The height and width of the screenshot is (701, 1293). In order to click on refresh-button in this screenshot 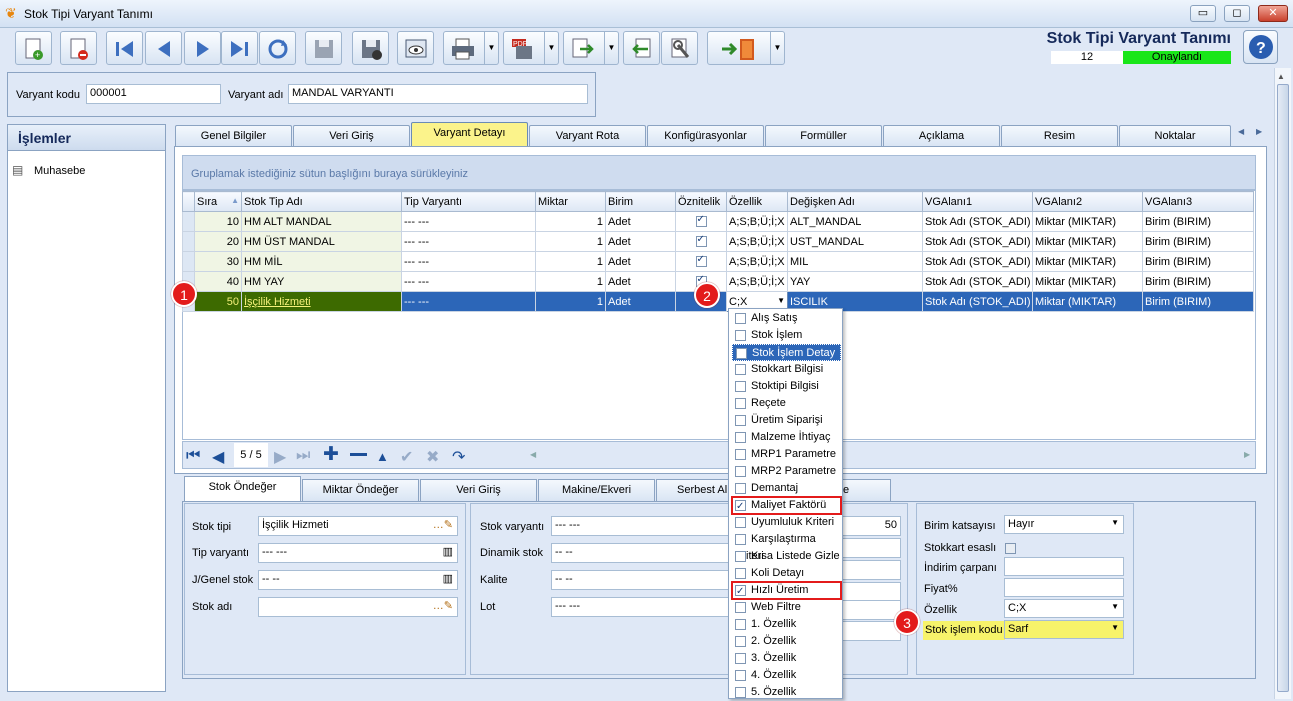, I will do `click(277, 48)`.